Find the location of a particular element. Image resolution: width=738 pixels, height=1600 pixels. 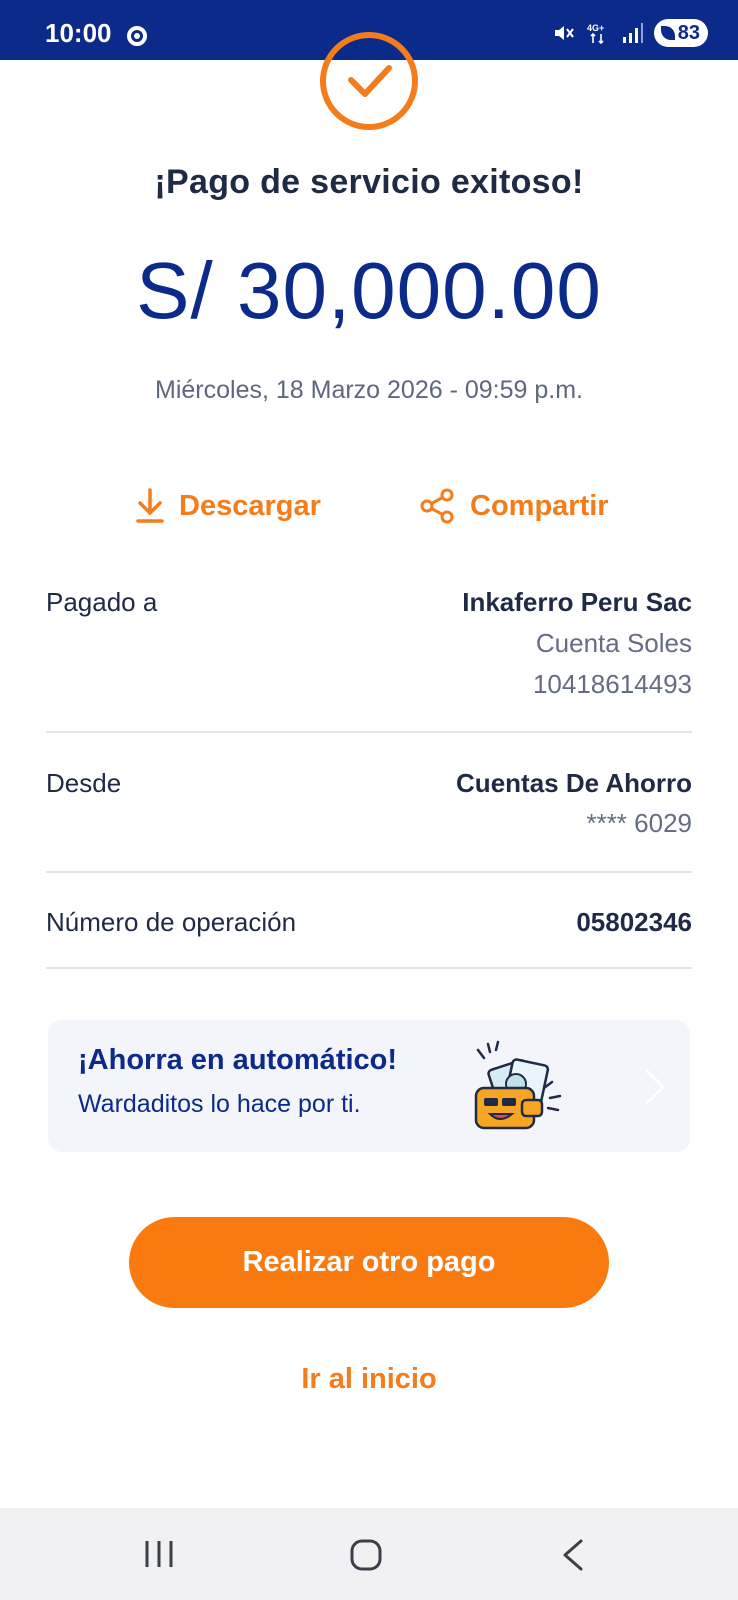

share-icon is located at coordinates (437, 506).